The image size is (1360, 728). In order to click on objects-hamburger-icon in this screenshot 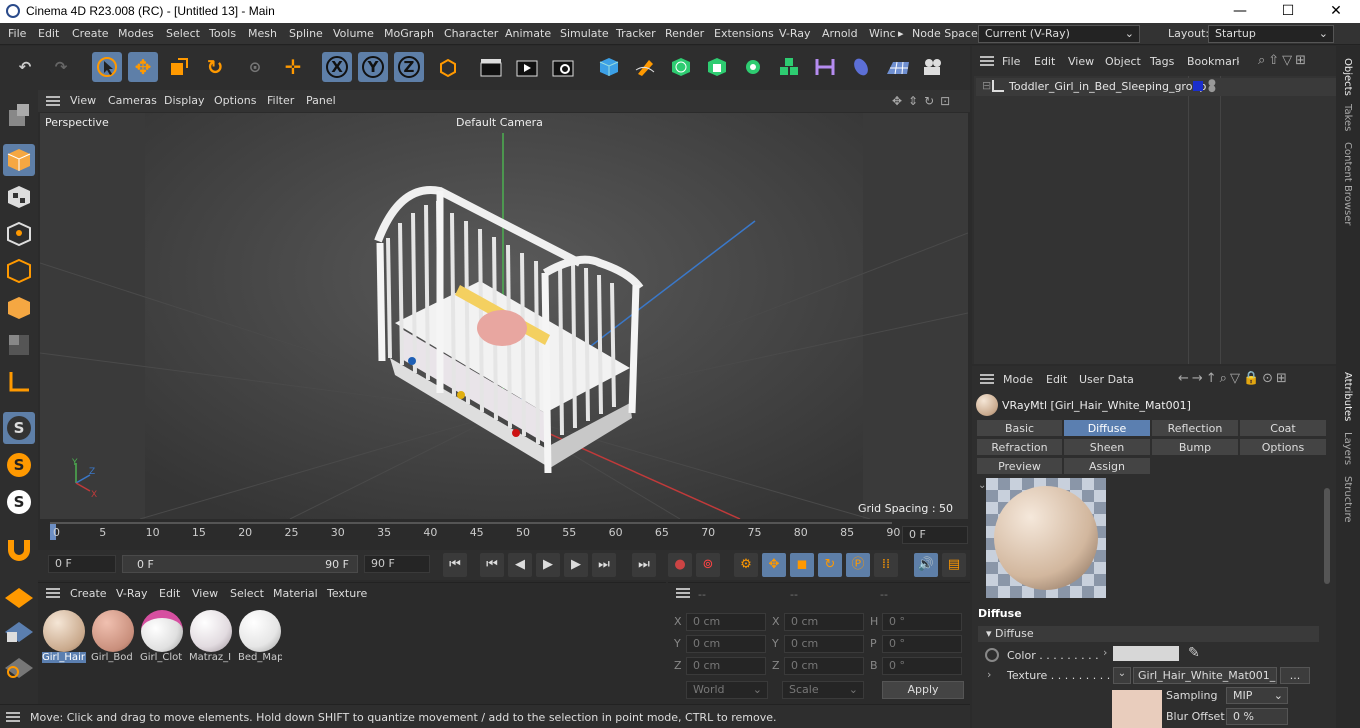, I will do `click(987, 61)`.